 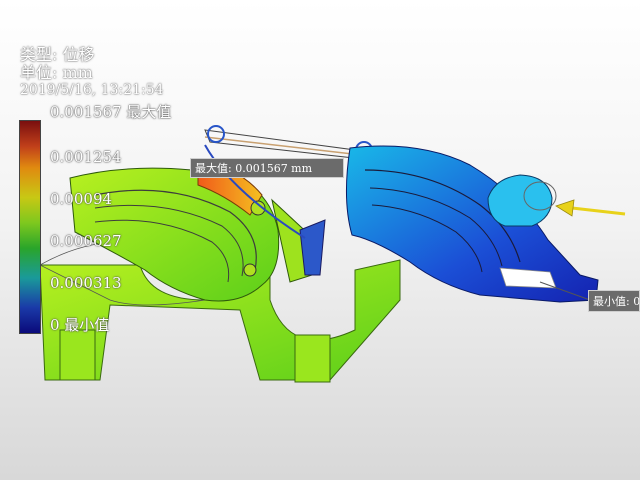 What do you see at coordinates (267, 168) in the screenshot?
I see `max-value-probe: 最大值: 0.001567 mm` at bounding box center [267, 168].